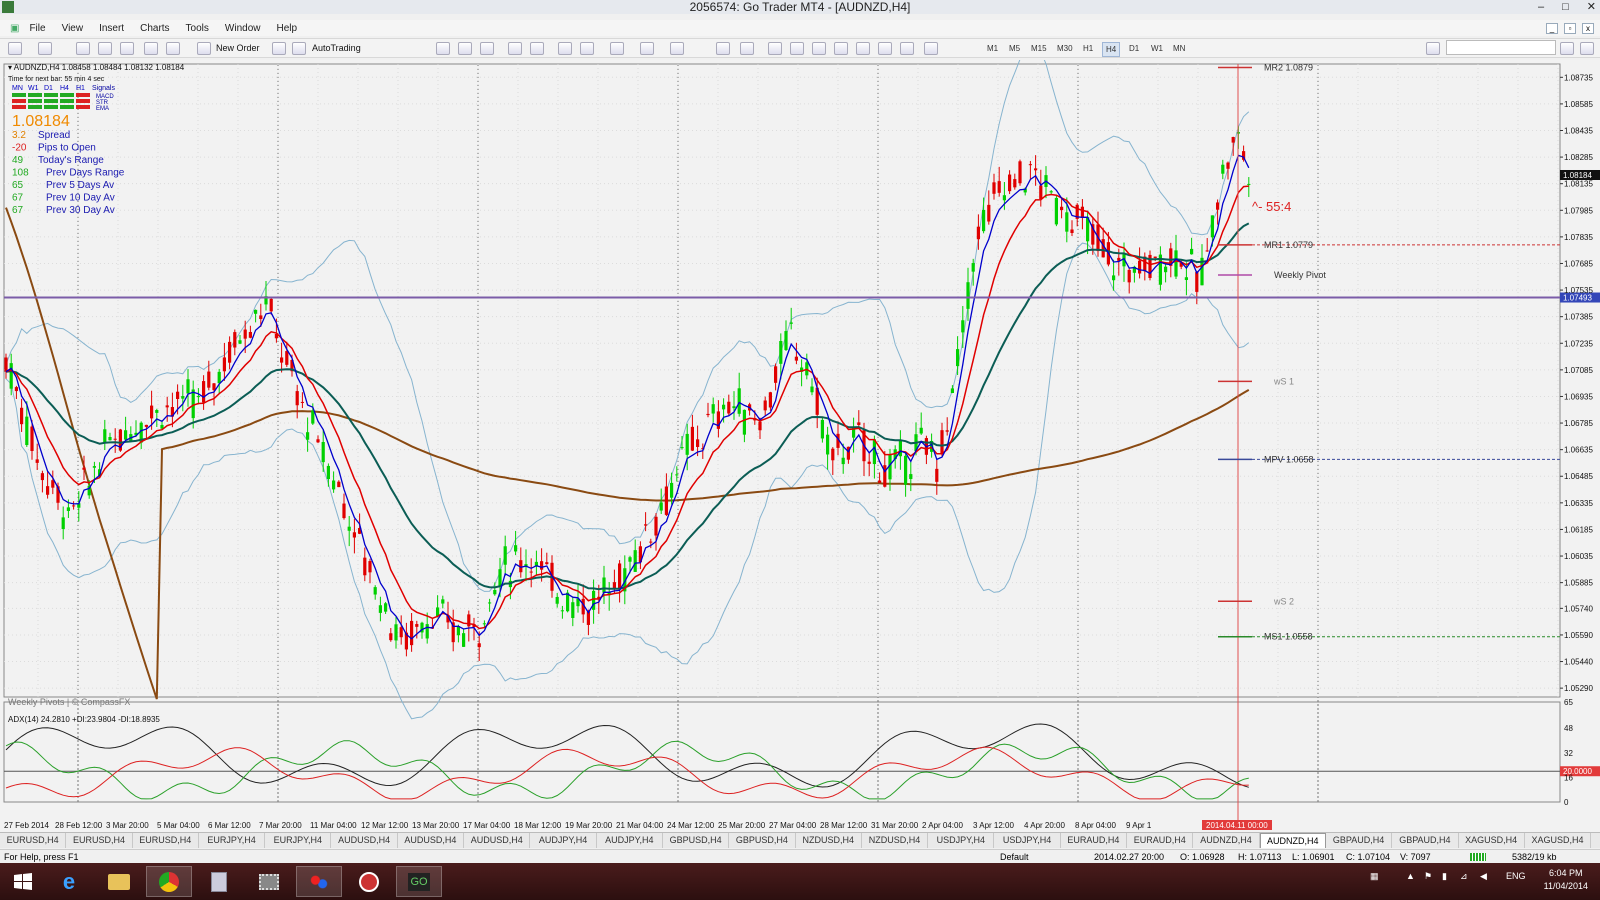 The image size is (1600, 900). Describe the element at coordinates (119, 881) in the screenshot. I see `taskbar-explorer` at that location.